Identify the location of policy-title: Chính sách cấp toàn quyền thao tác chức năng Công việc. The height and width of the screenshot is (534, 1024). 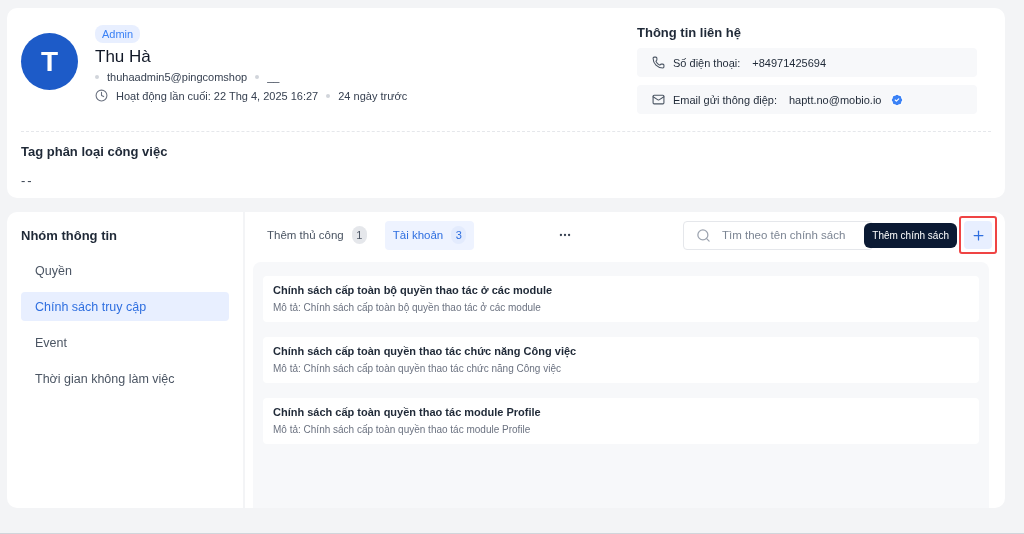
(425, 351).